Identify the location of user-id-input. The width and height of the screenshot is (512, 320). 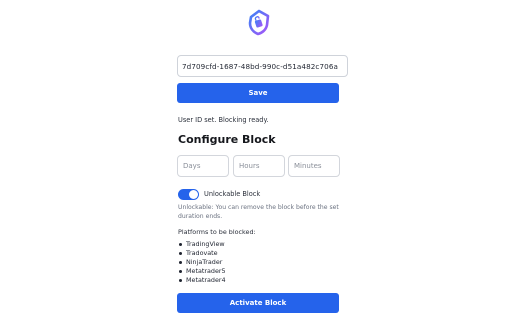
(262, 66).